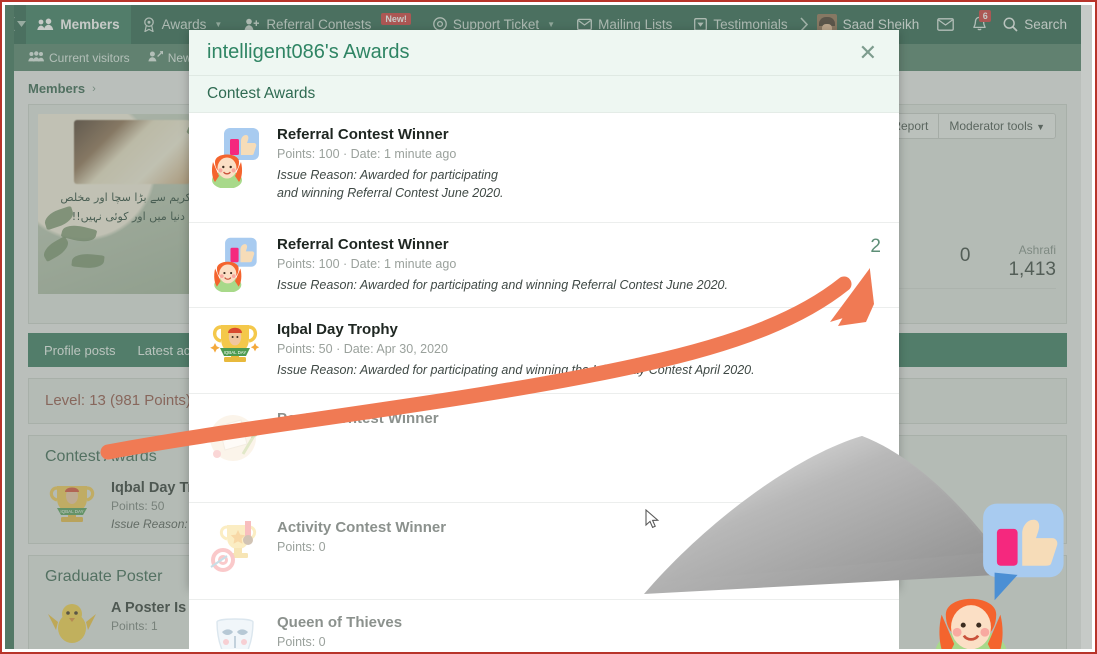 The height and width of the screenshot is (654, 1097). What do you see at coordinates (585, 24) in the screenshot?
I see `mail-list-icon` at bounding box center [585, 24].